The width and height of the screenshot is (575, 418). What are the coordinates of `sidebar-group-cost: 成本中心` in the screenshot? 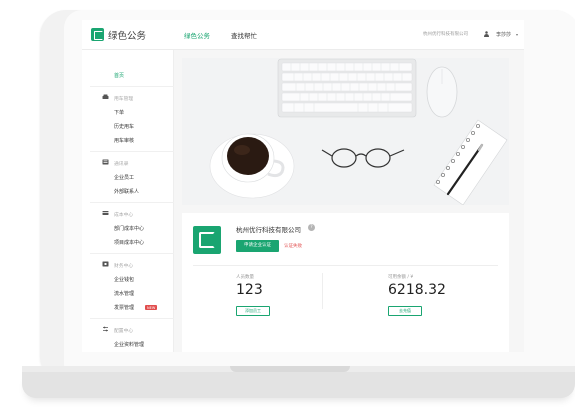 It's located at (123, 214).